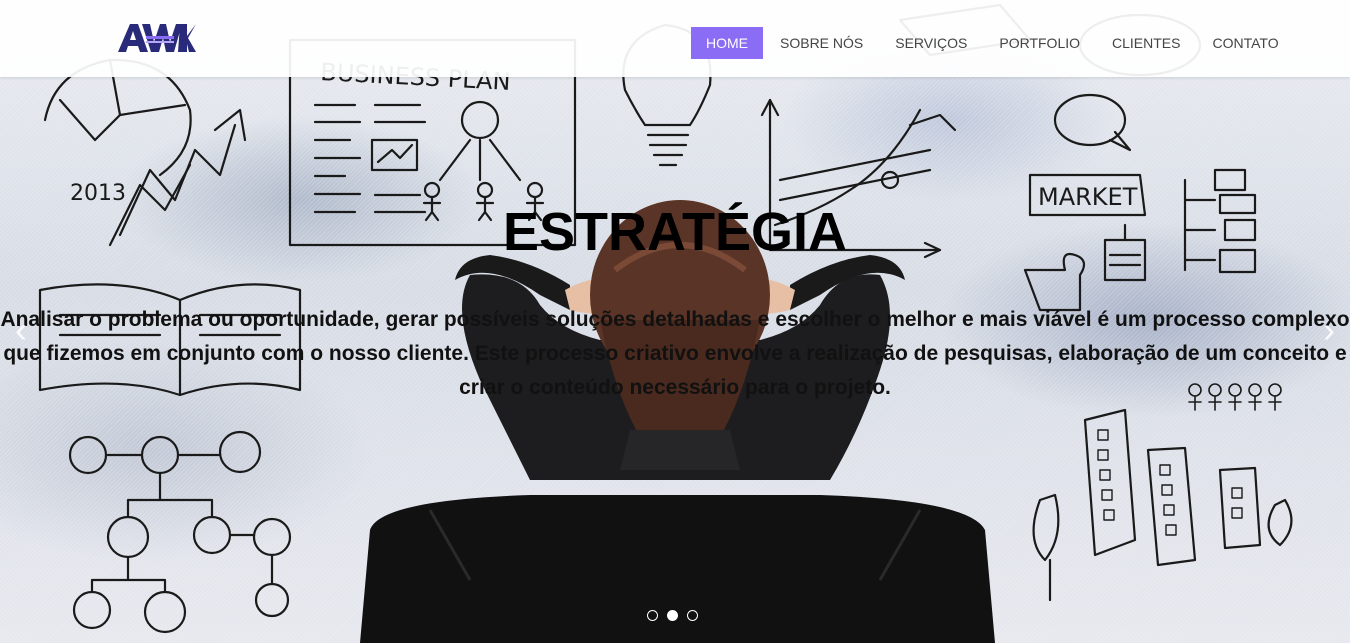 This screenshot has height=643, width=1350. I want to click on nav-item-servicos: SERVIÇOS, so click(931, 43).